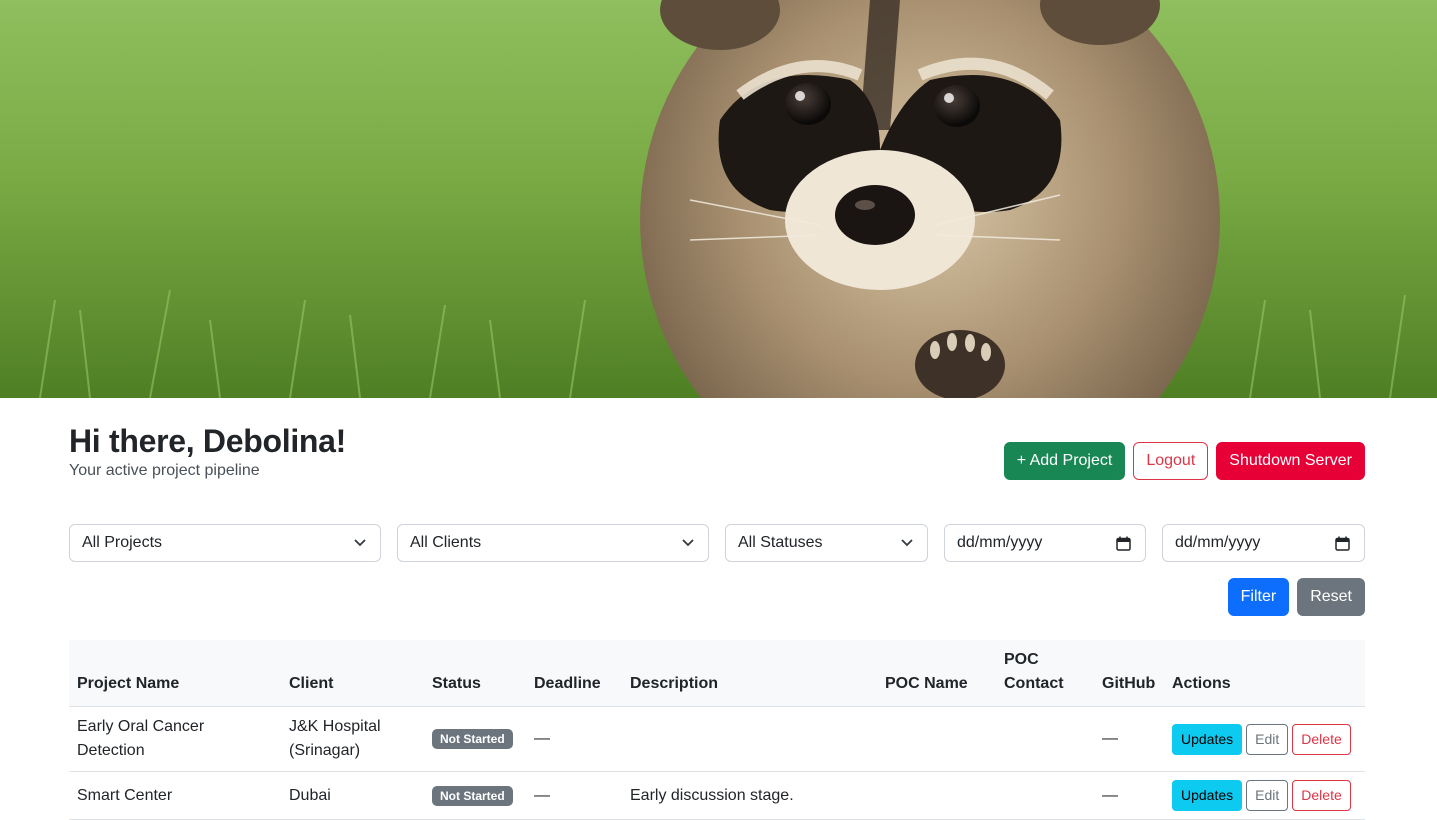  What do you see at coordinates (553, 543) in the screenshot?
I see `client-filter-select: All Clients` at bounding box center [553, 543].